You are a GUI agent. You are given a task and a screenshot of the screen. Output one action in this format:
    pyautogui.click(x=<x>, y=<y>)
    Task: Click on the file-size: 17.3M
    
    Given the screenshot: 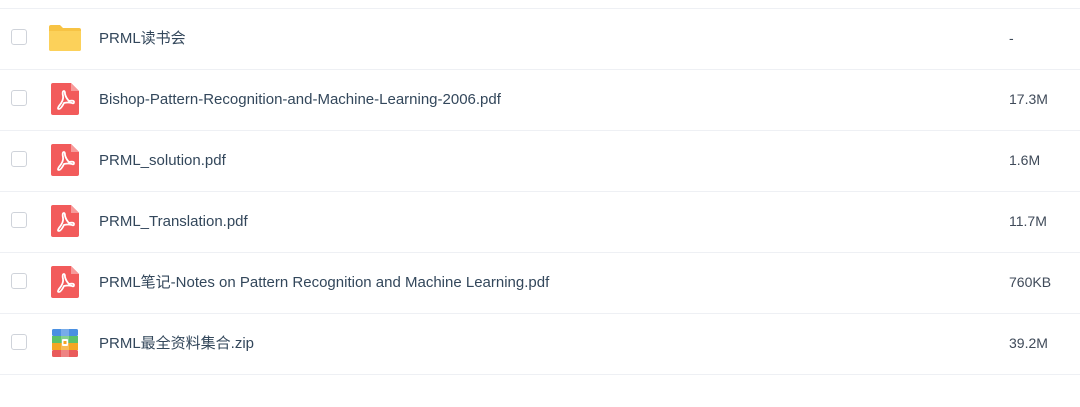 What is the action you would take?
    pyautogui.click(x=1028, y=99)
    